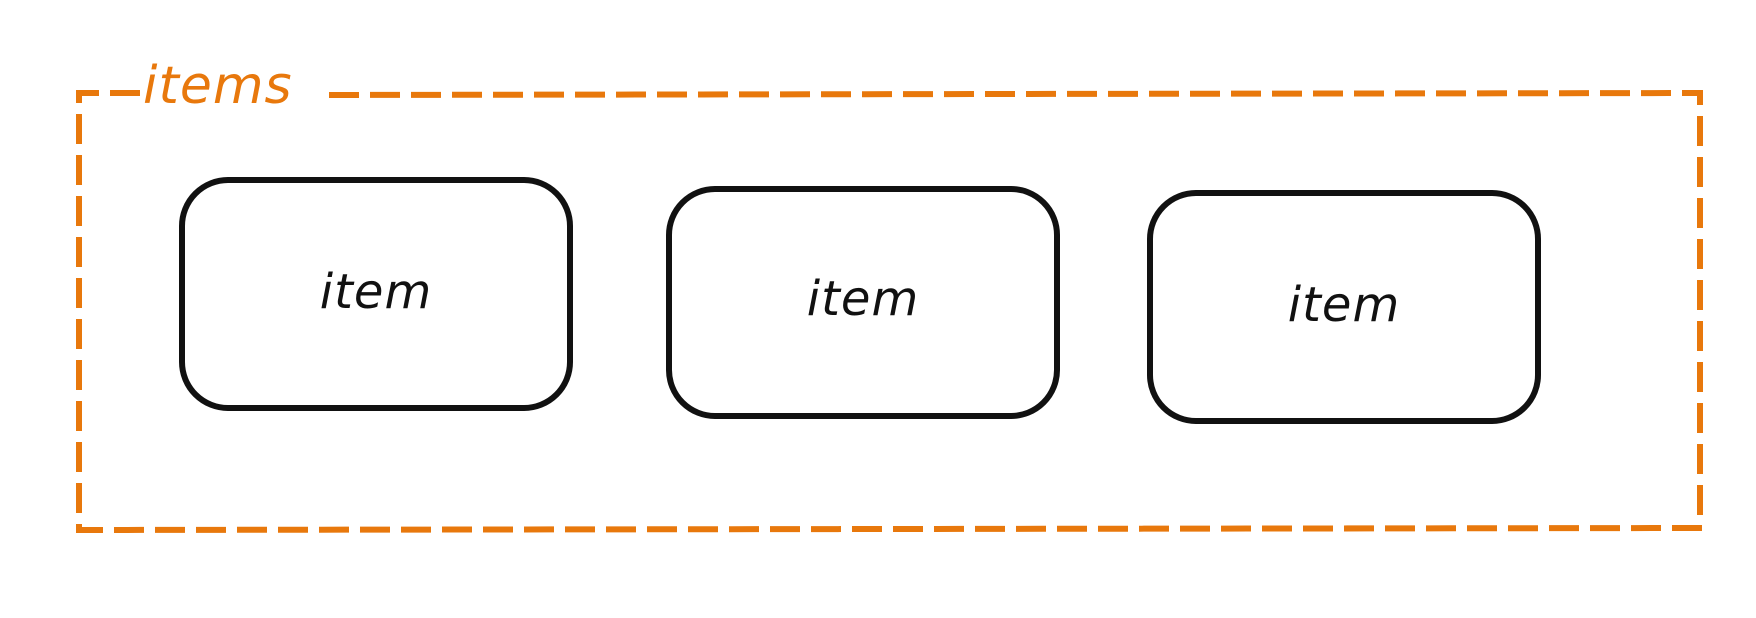 The image size is (1756, 618). I want to click on item-box-3-label: item, so click(1344, 305).